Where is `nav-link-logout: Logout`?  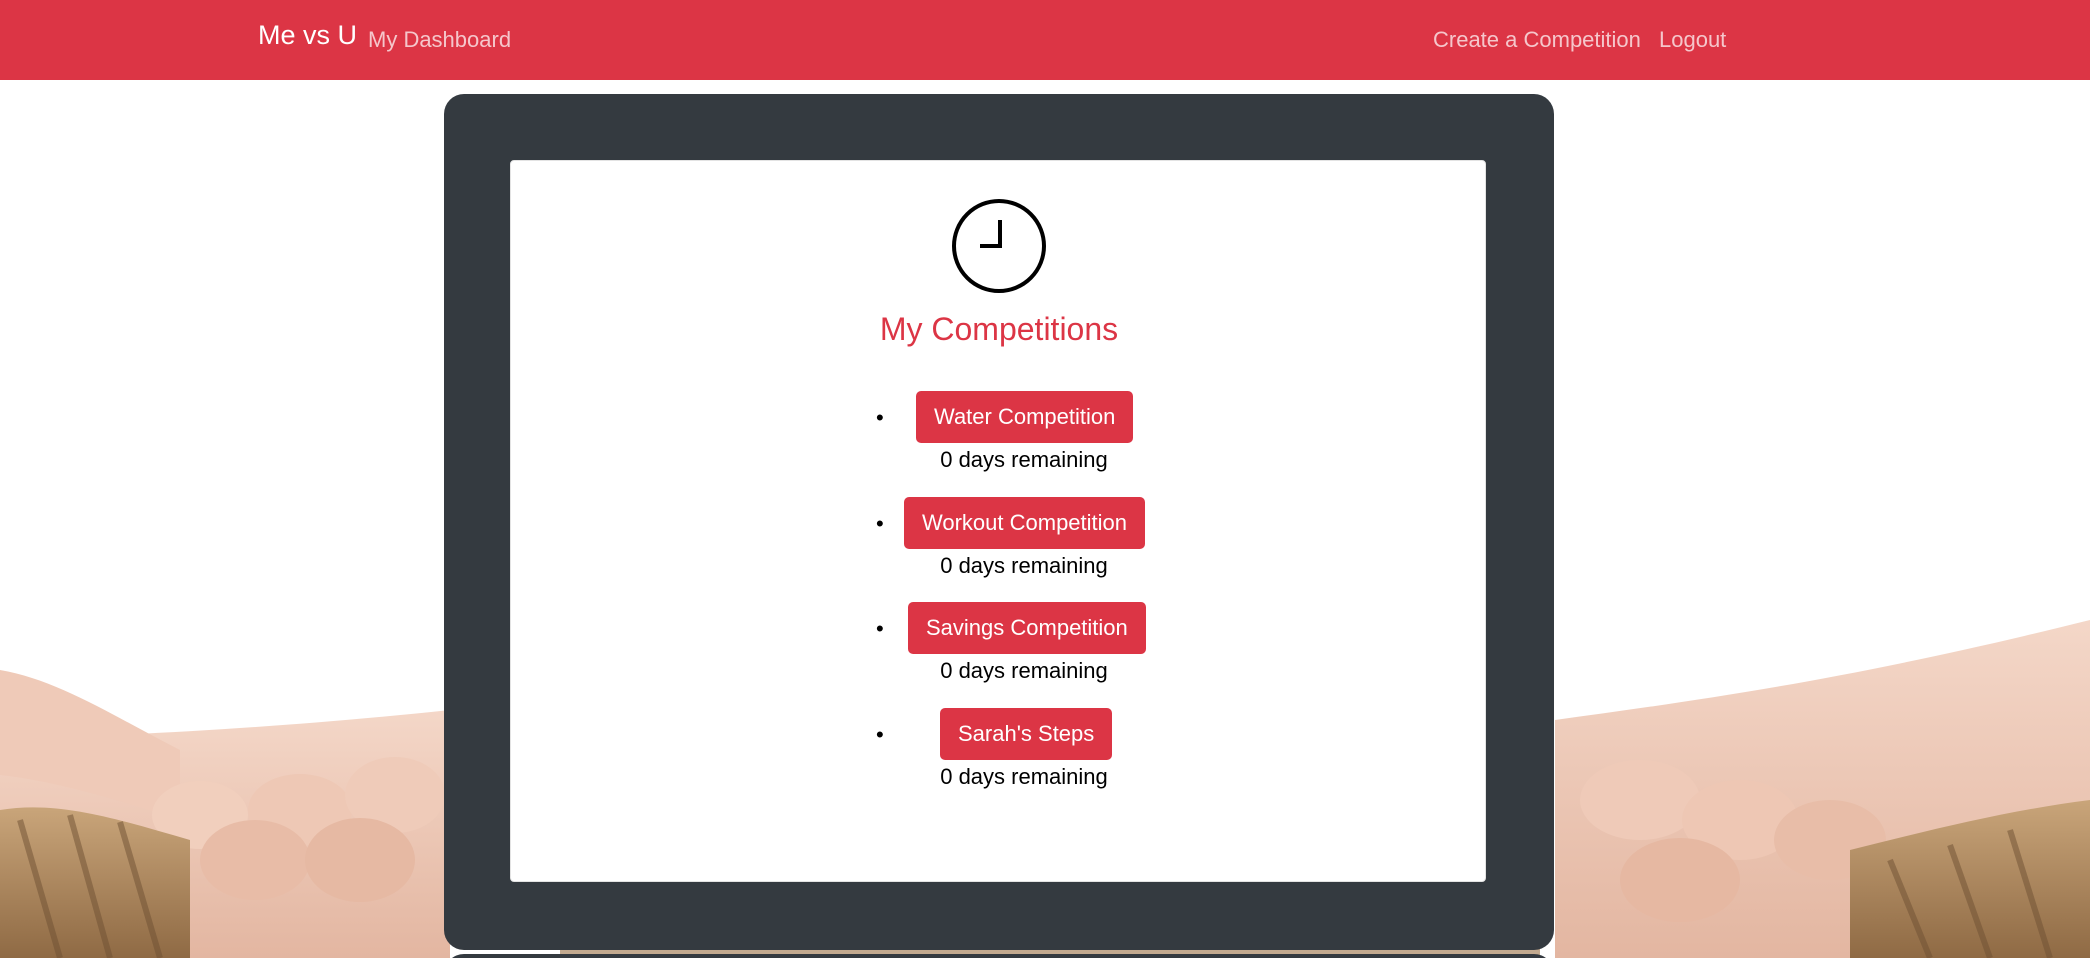
nav-link-logout: Logout is located at coordinates (1692, 40).